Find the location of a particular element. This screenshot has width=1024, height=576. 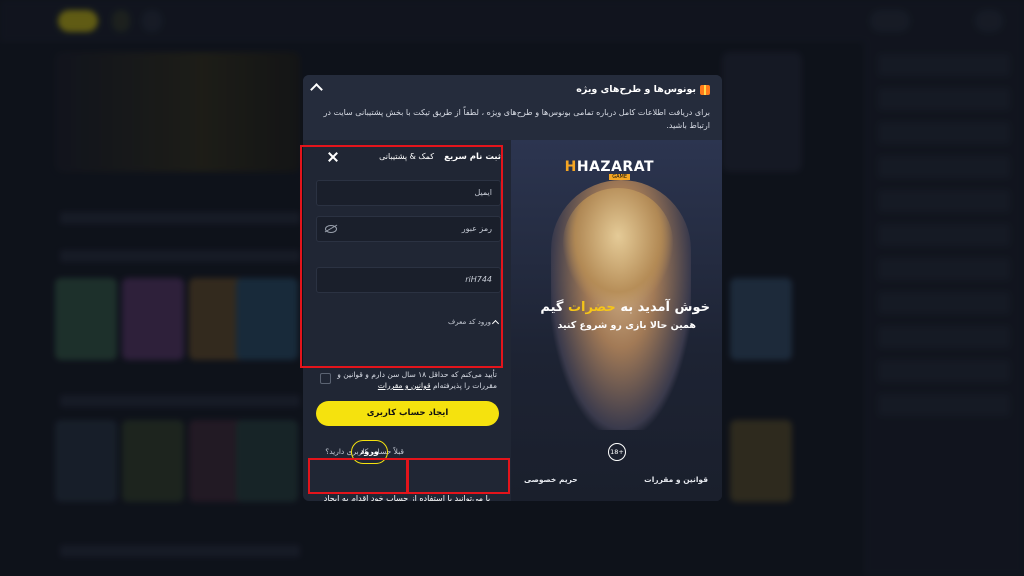

logo-text: HAZARAT is located at coordinates (615, 167).